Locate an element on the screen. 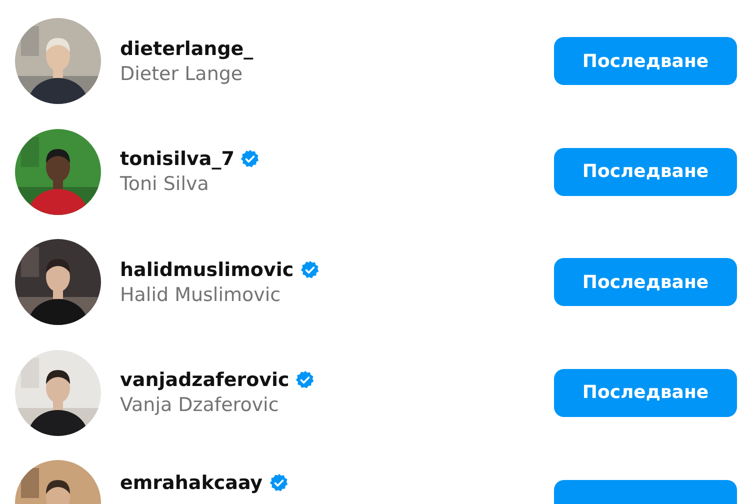 This screenshot has width=752, height=504. full-name: Toni Silva is located at coordinates (165, 184).